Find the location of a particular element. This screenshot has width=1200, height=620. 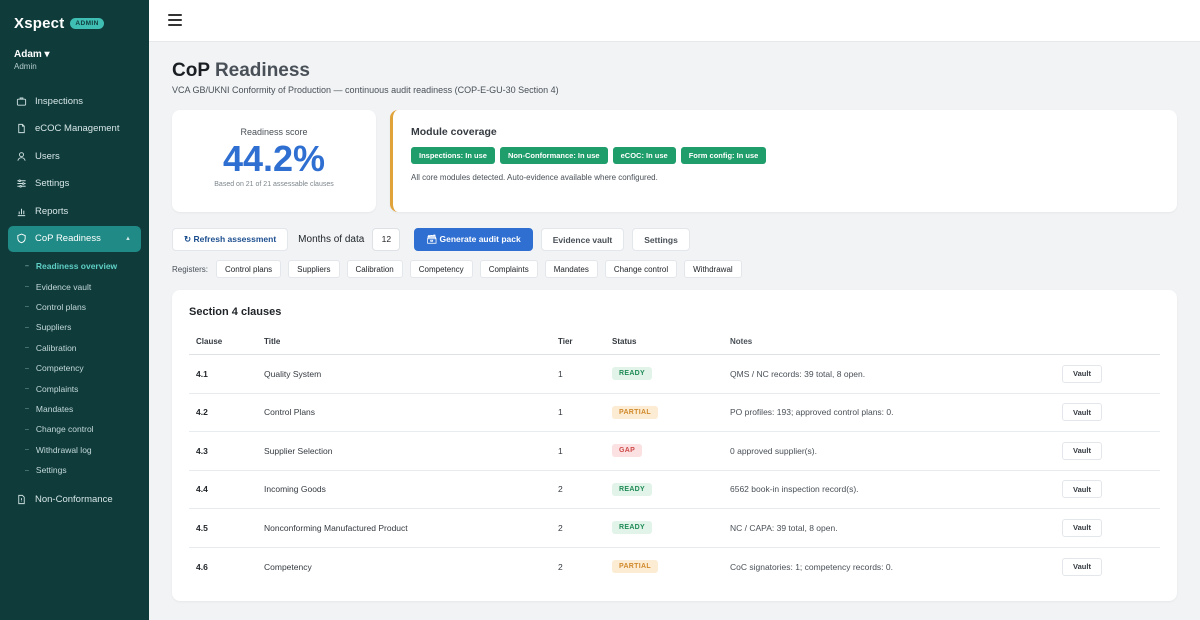

sidebar-item-inspections: Inspections is located at coordinates (74, 101).